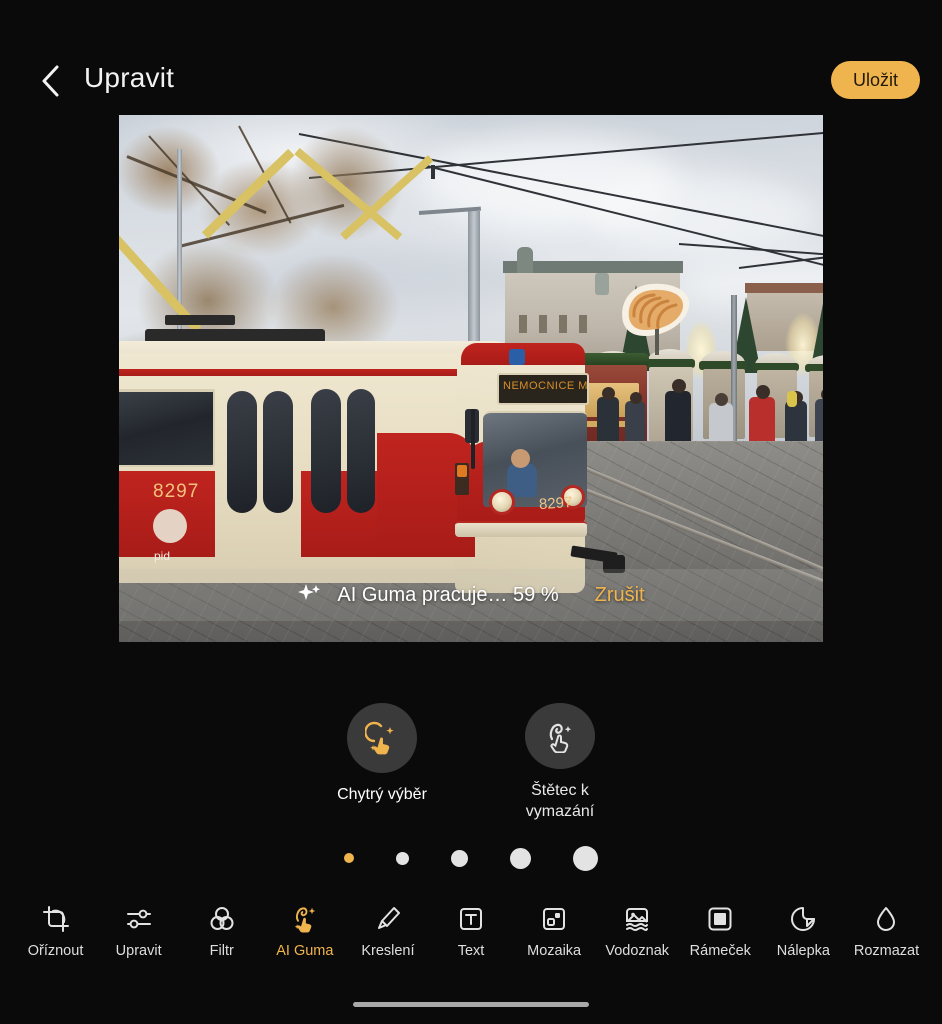 The image size is (942, 1024). I want to click on crop-icon, so click(56, 919).